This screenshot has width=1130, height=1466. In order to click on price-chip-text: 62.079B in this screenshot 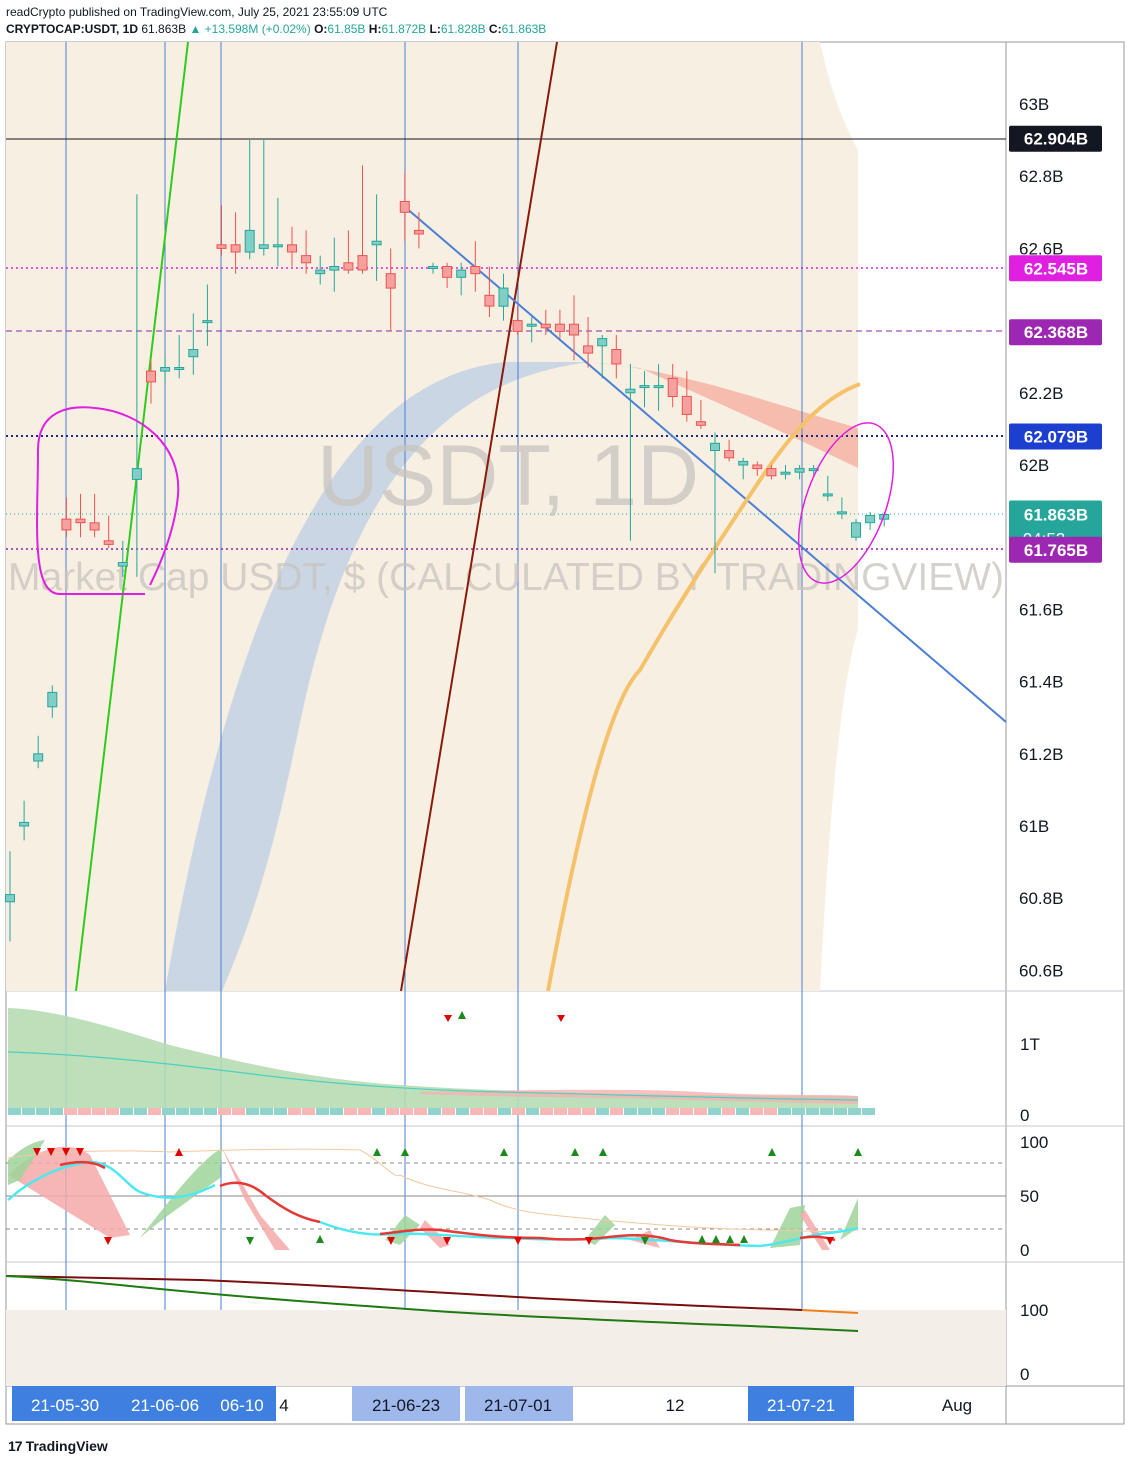, I will do `click(1056, 437)`.